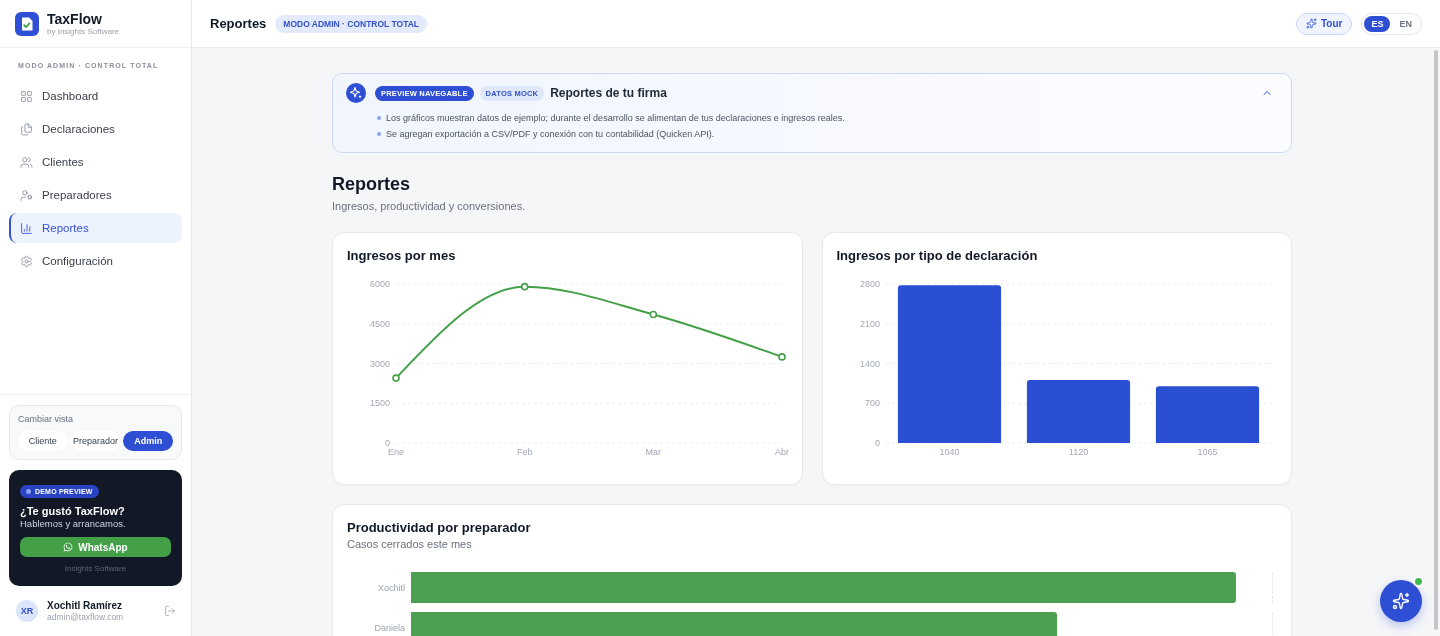  What do you see at coordinates (872, 403) in the screenshot?
I see `y-axis-label: 700` at bounding box center [872, 403].